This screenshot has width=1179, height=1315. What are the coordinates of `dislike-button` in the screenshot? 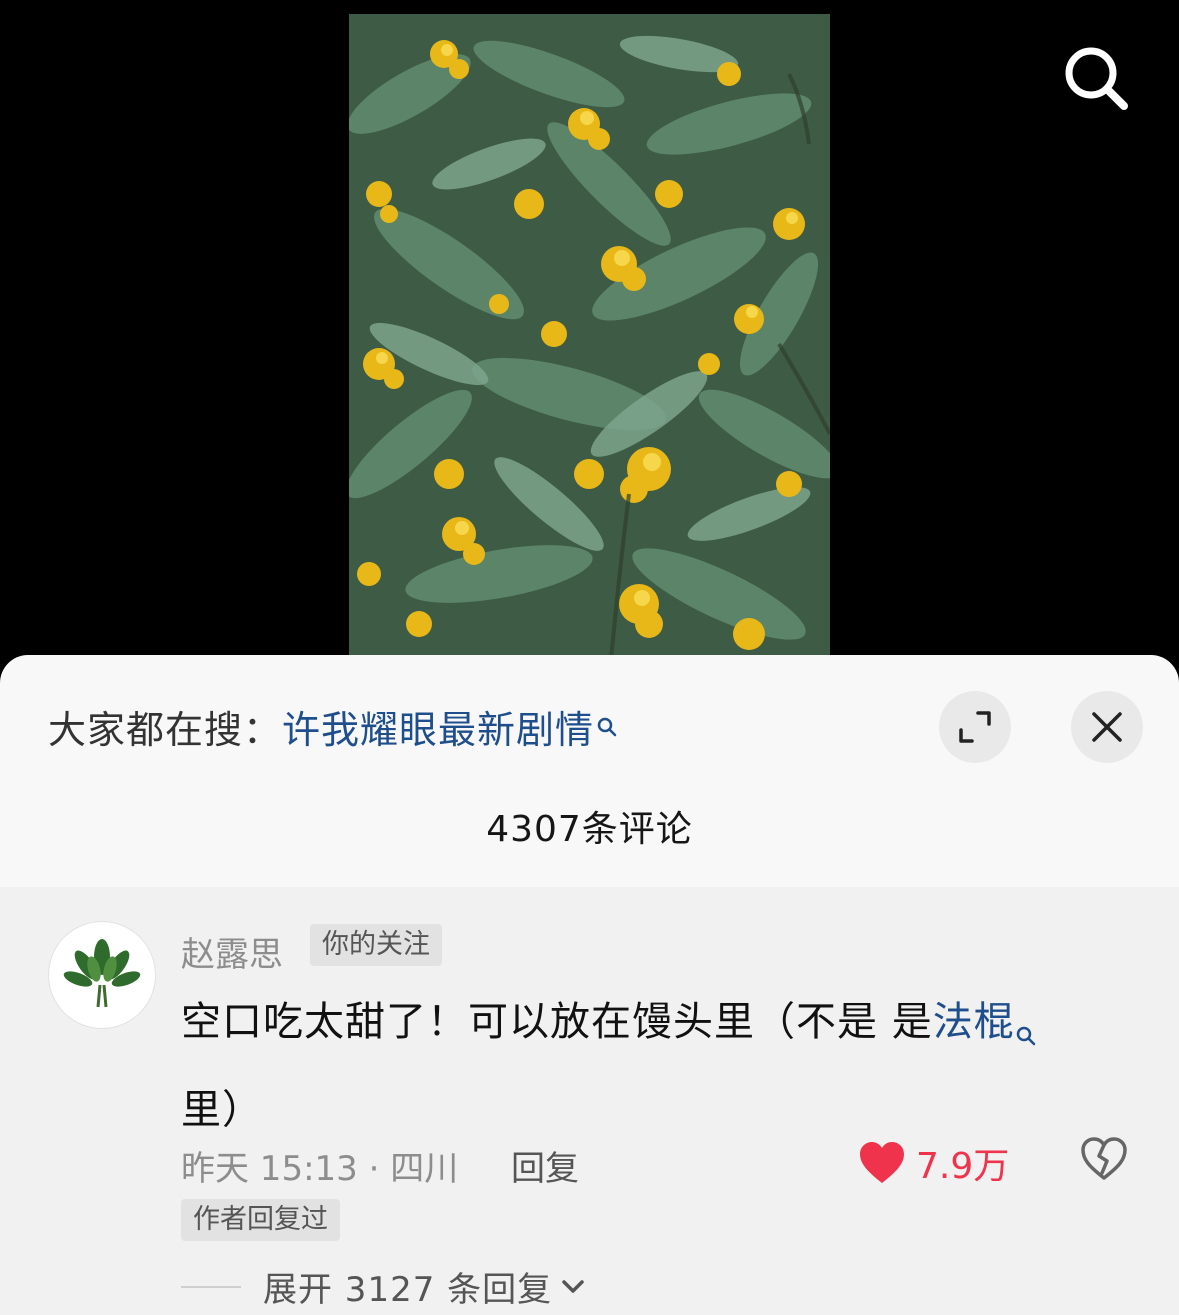 It's located at (1104, 1161).